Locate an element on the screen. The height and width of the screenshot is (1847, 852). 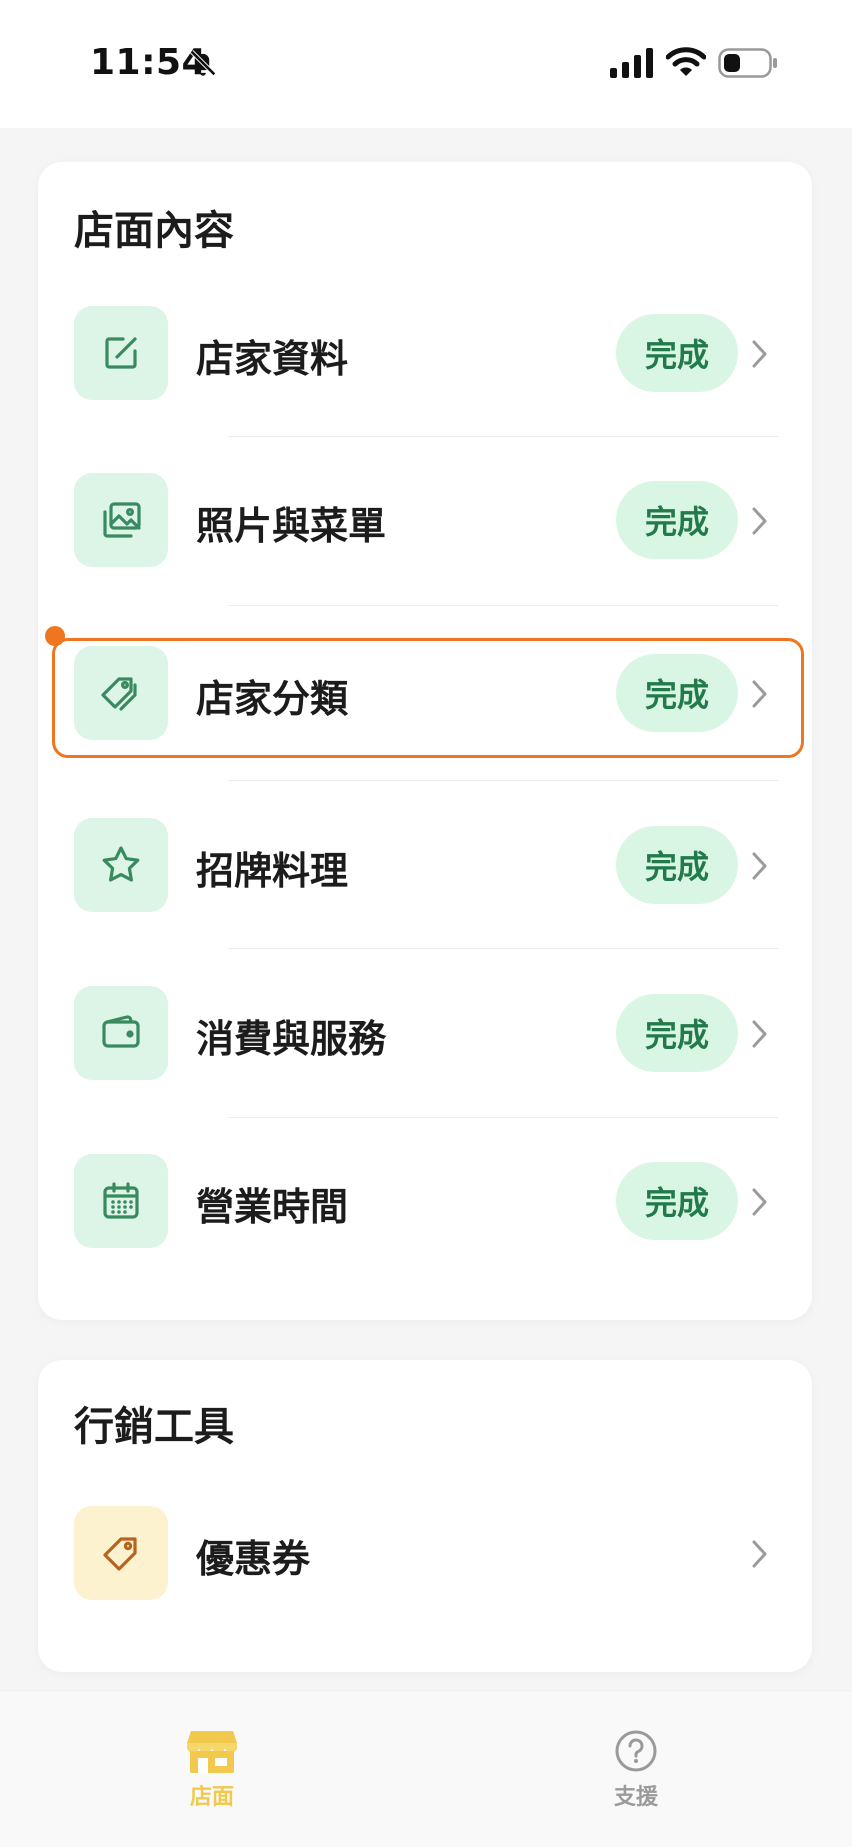
tab-support: 支援 is located at coordinates (636, 1769).